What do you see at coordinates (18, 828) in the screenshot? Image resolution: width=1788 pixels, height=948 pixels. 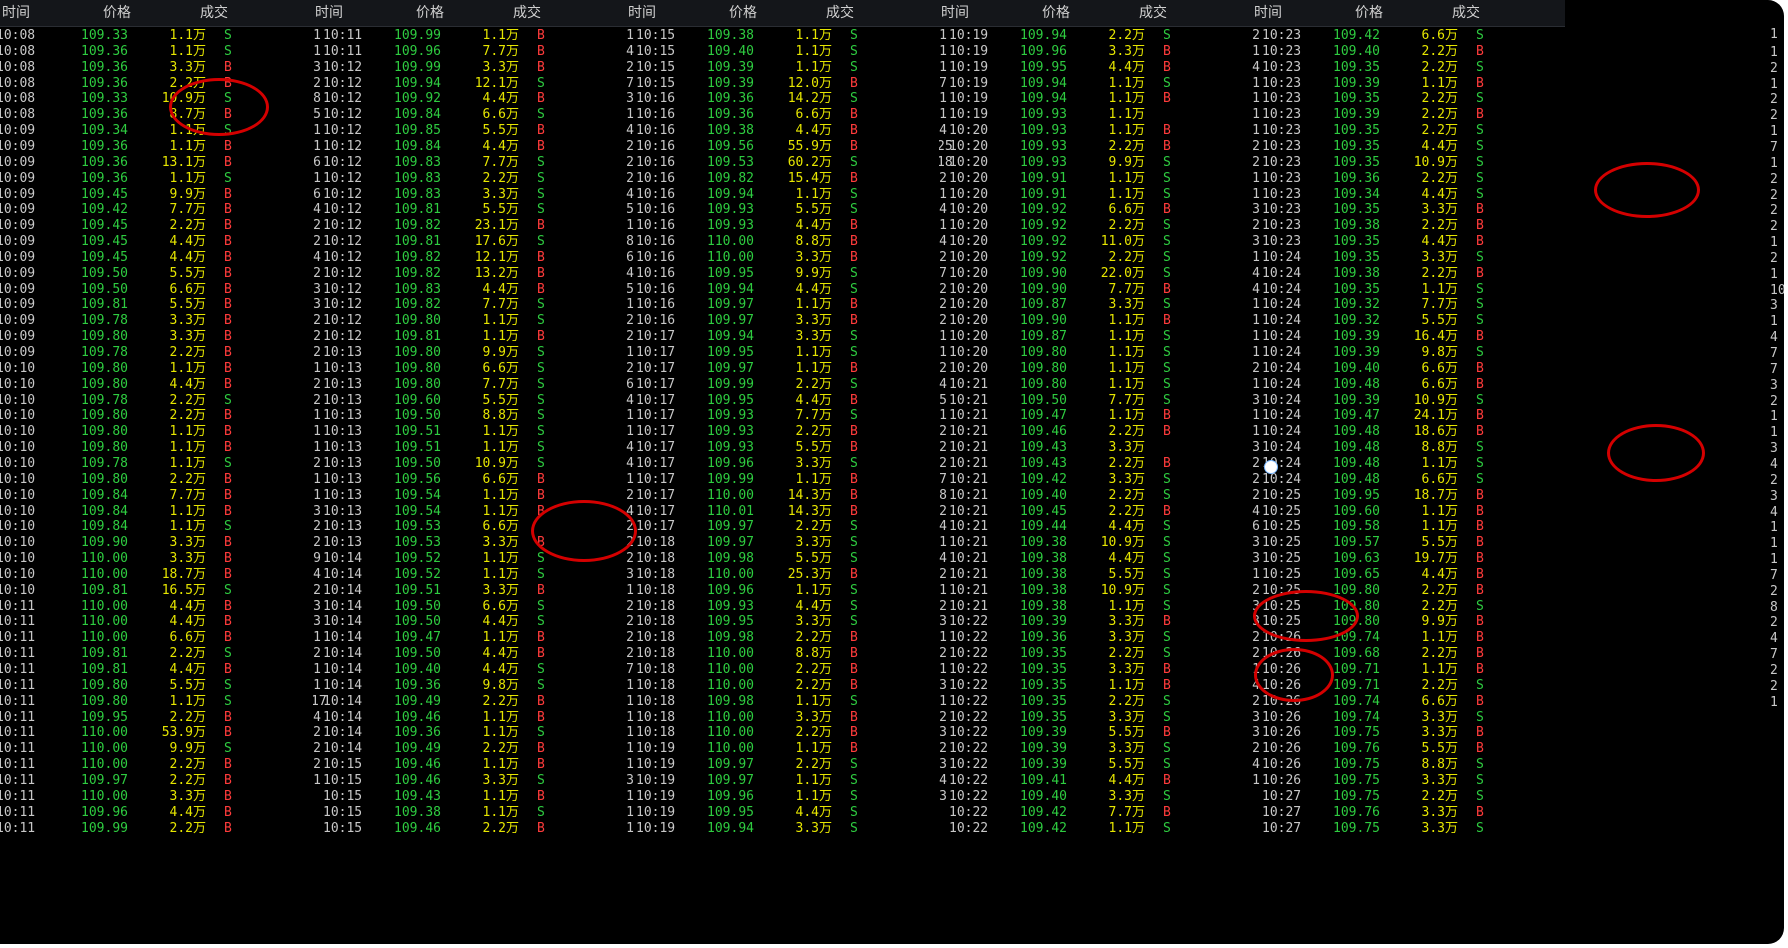 I see `trade-time: 10:11` at bounding box center [18, 828].